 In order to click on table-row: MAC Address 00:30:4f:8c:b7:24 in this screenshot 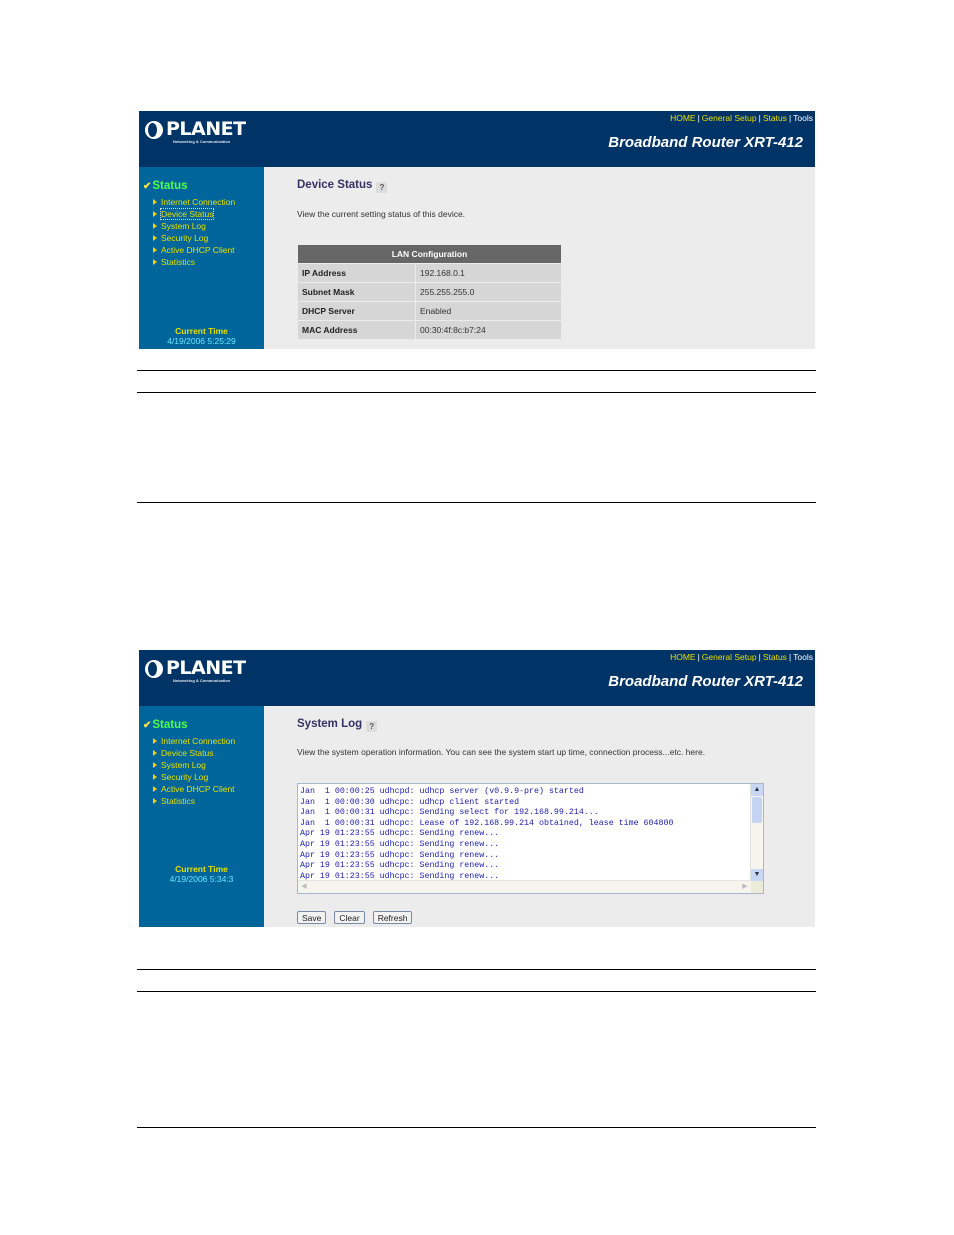, I will do `click(429, 330)`.